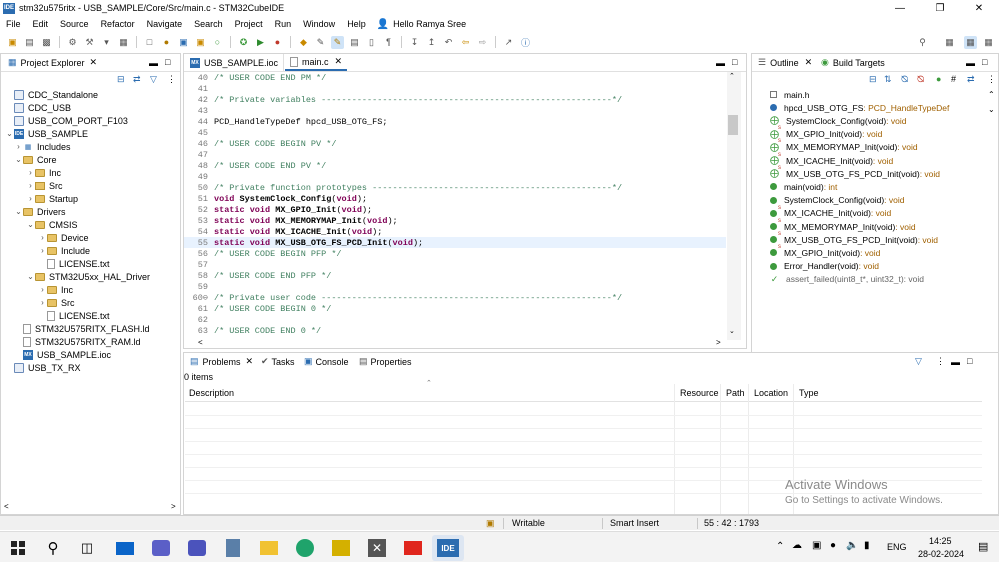 This screenshot has height=562, width=999. I want to click on code-line: 57, so click(455, 264).